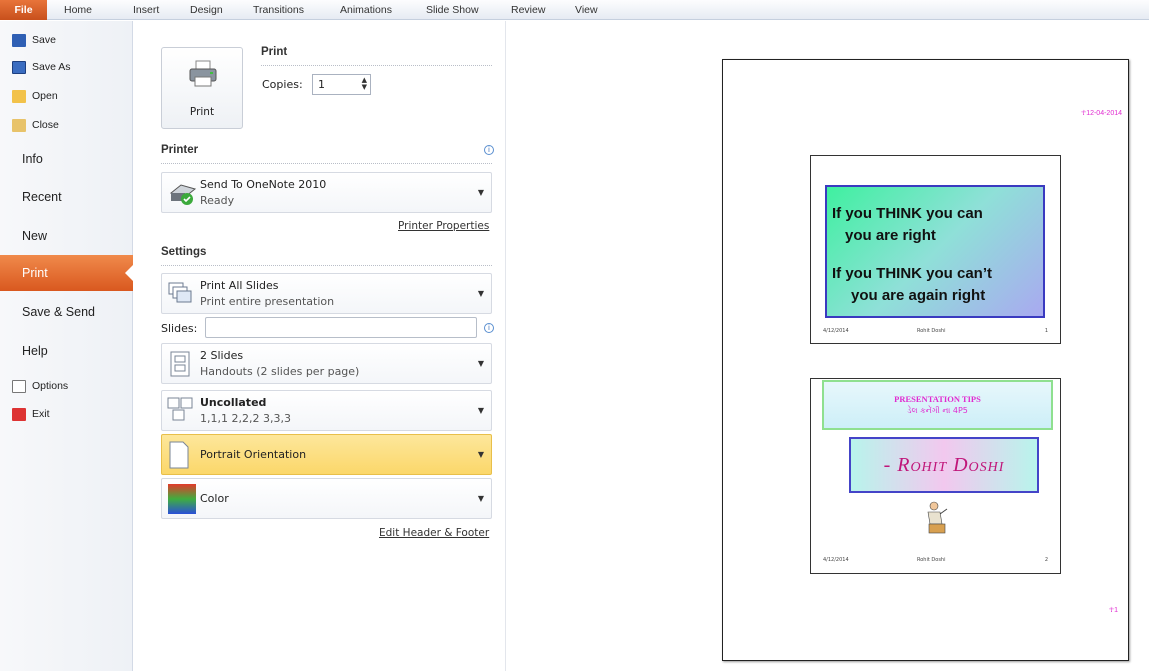 This screenshot has width=1149, height=671. What do you see at coordinates (443, 226) in the screenshot?
I see `printer-properties-link: Printer Properties` at bounding box center [443, 226].